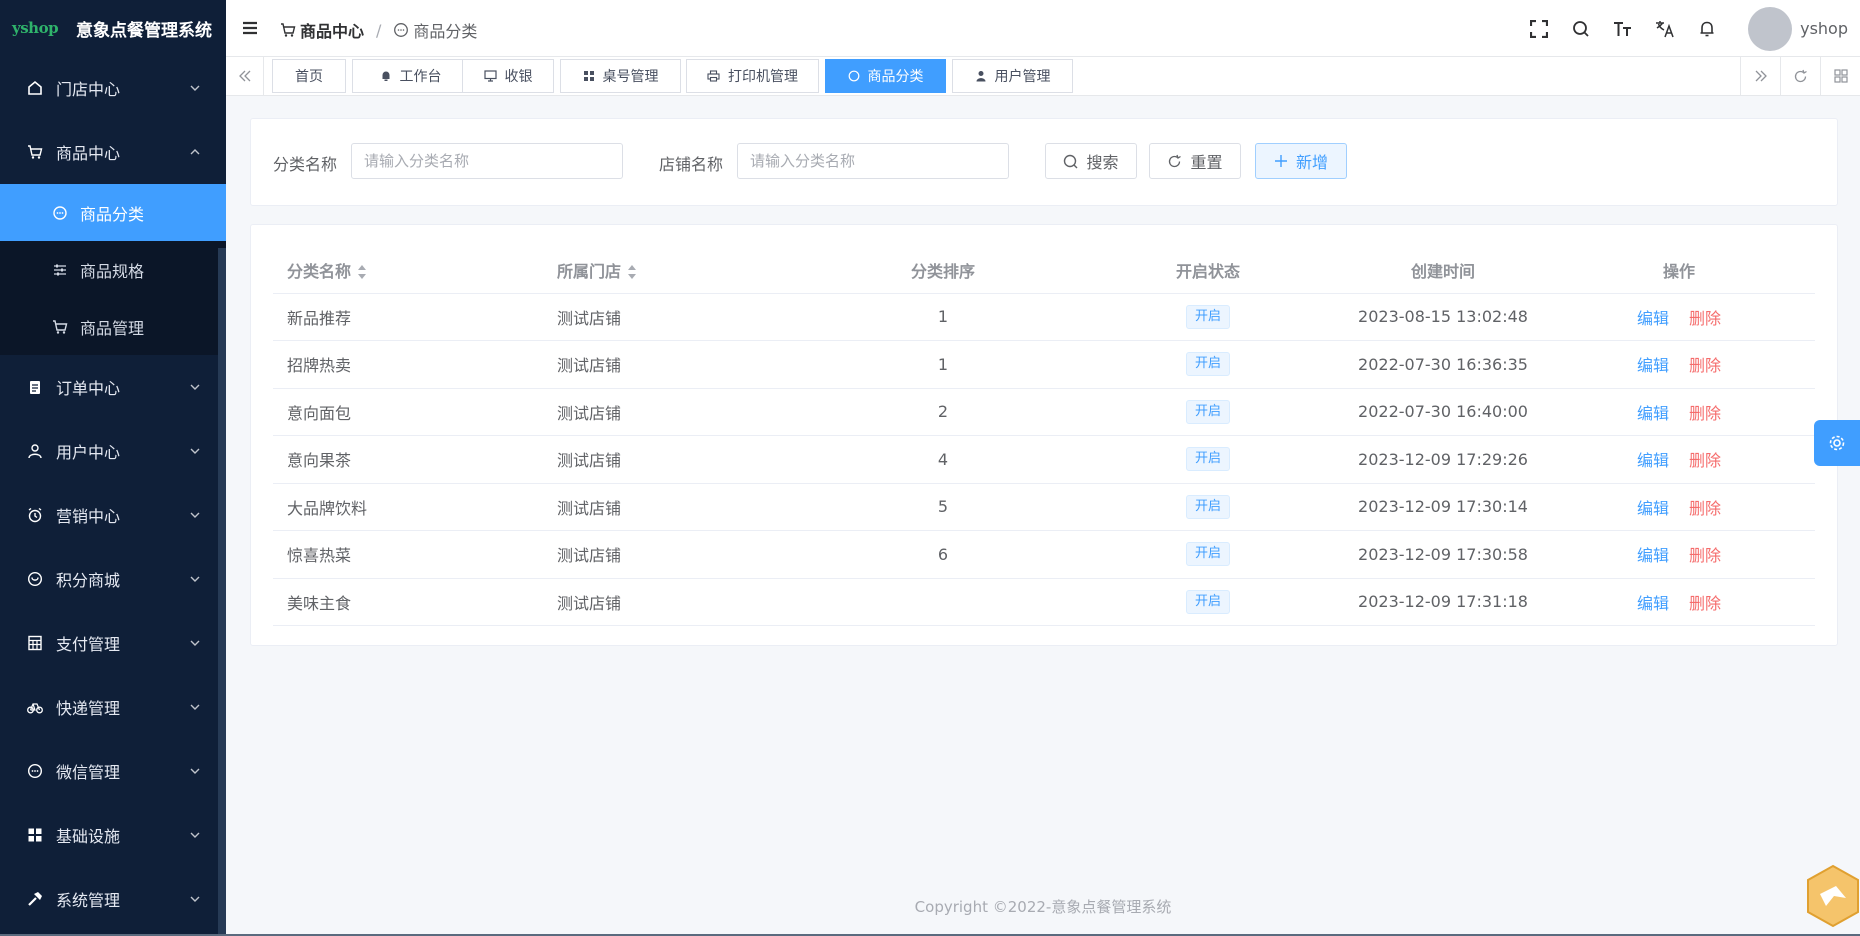  What do you see at coordinates (113, 771) in the screenshot?
I see `sidebar-item-wechat: 微信管理` at bounding box center [113, 771].